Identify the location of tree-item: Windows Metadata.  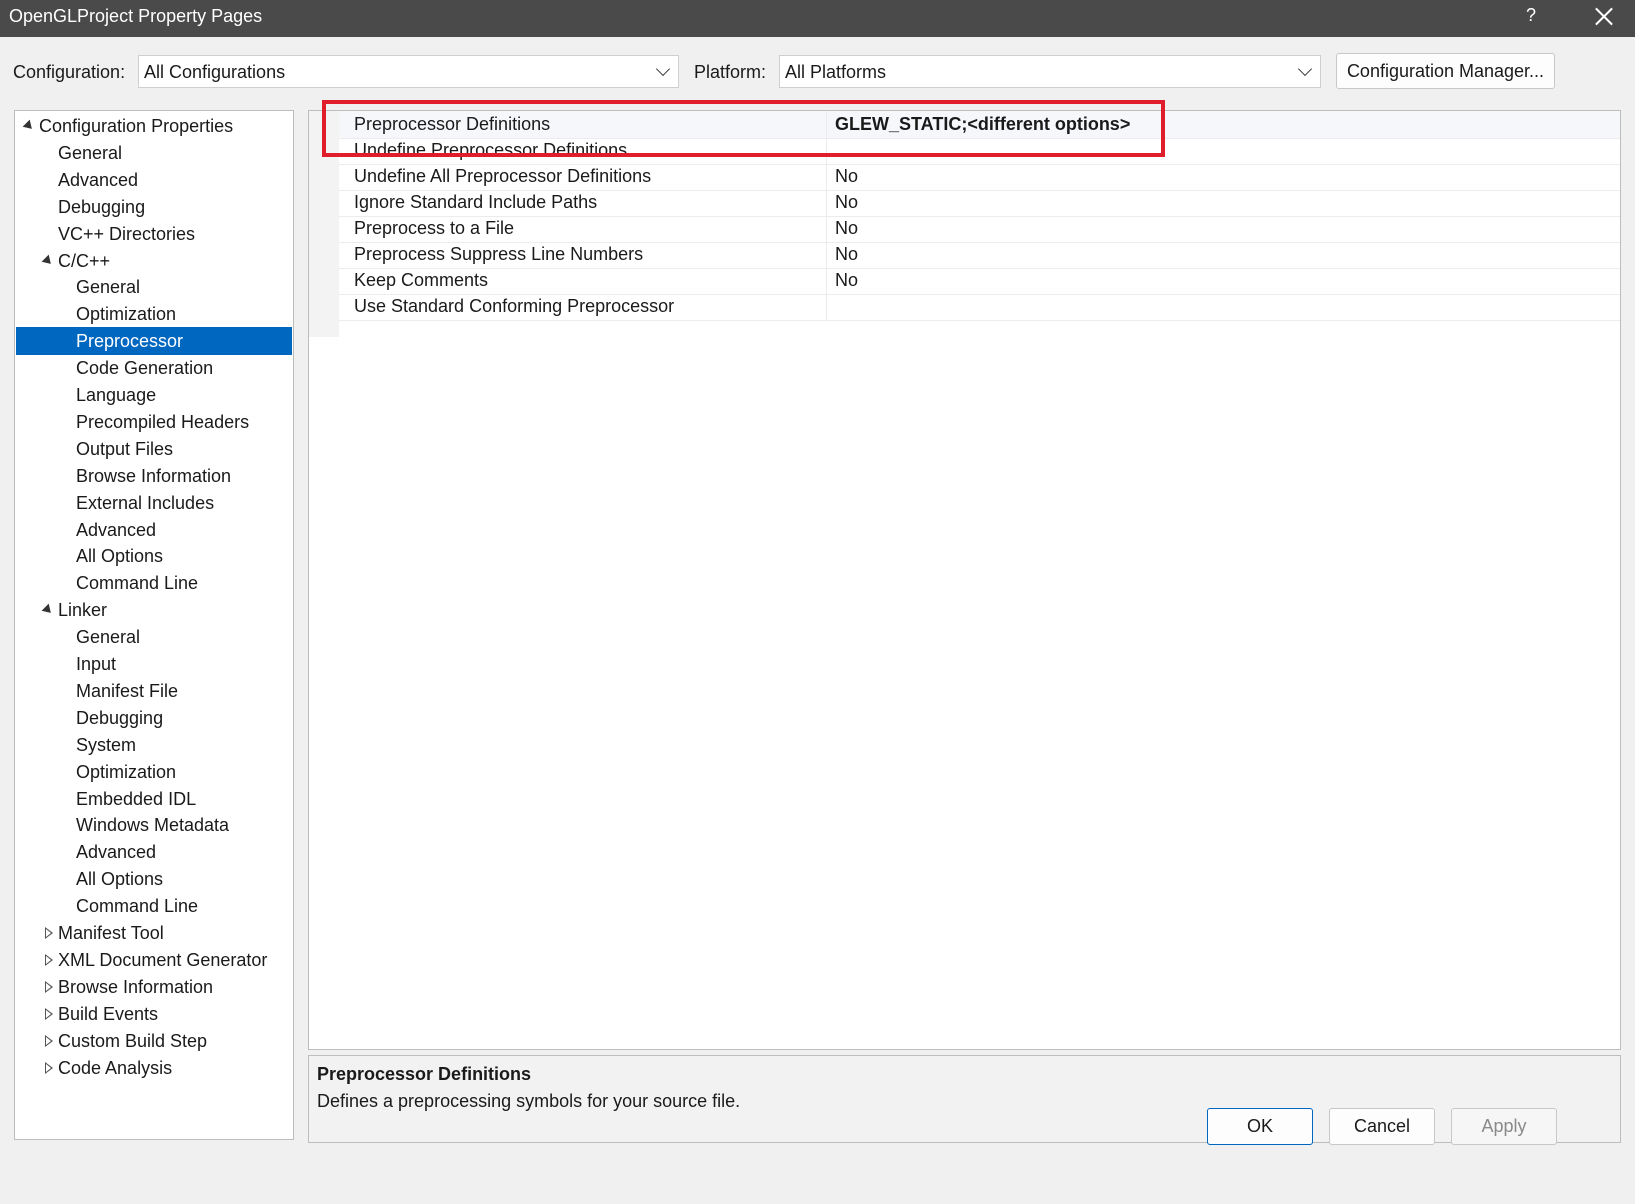
(154, 825).